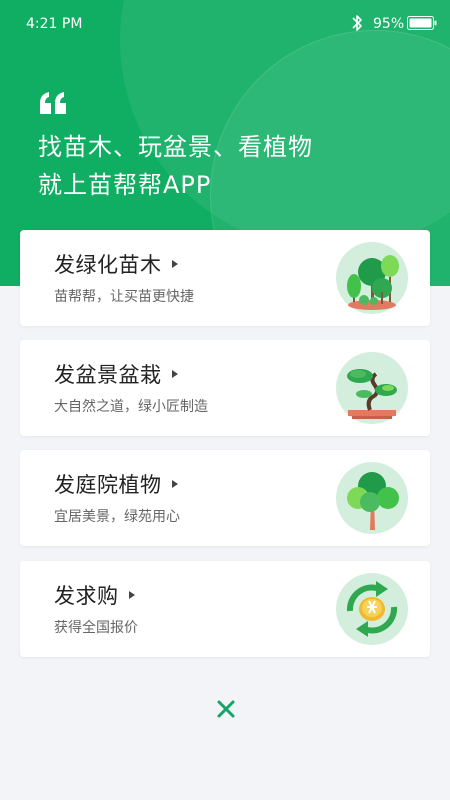  I want to click on card-title-text: 发绿化苗木, so click(108, 265).